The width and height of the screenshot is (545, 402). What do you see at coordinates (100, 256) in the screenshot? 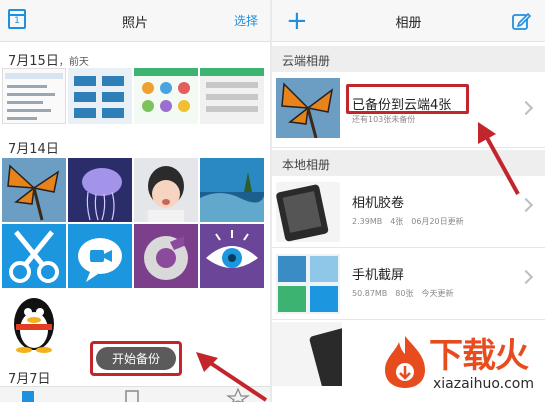
I see `video-chat-app-icon` at bounding box center [100, 256].